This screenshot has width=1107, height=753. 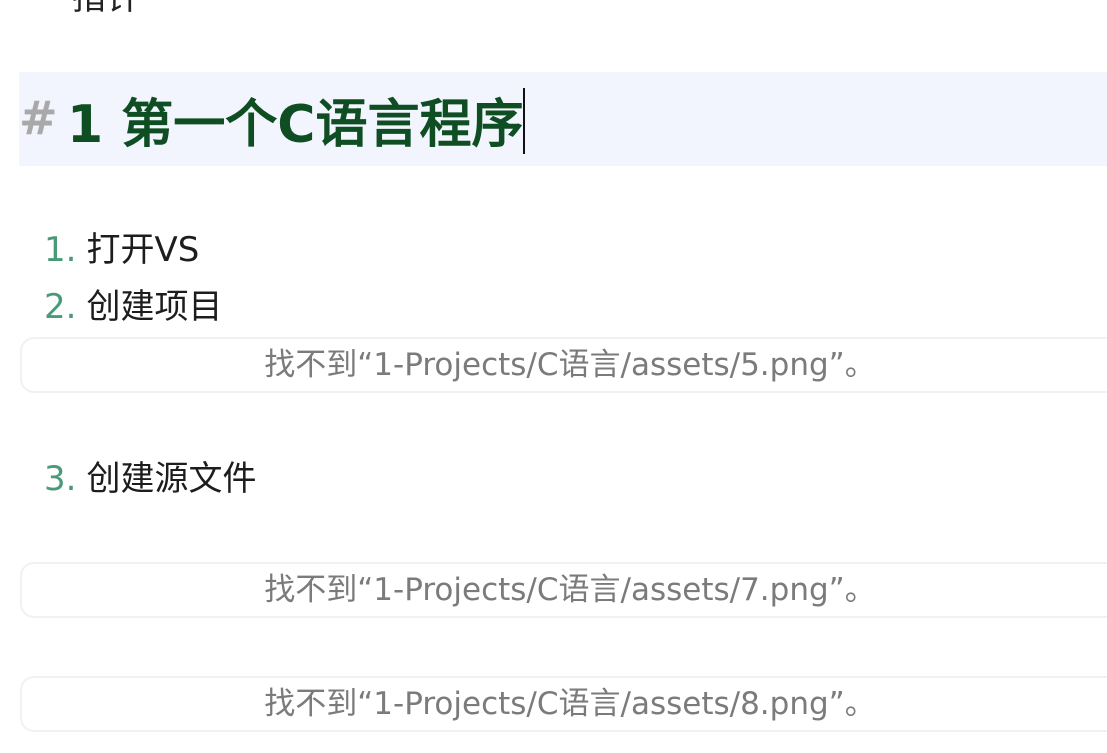 I want to click on heading-text: 1 第一个C语言程序, so click(x=295, y=125).